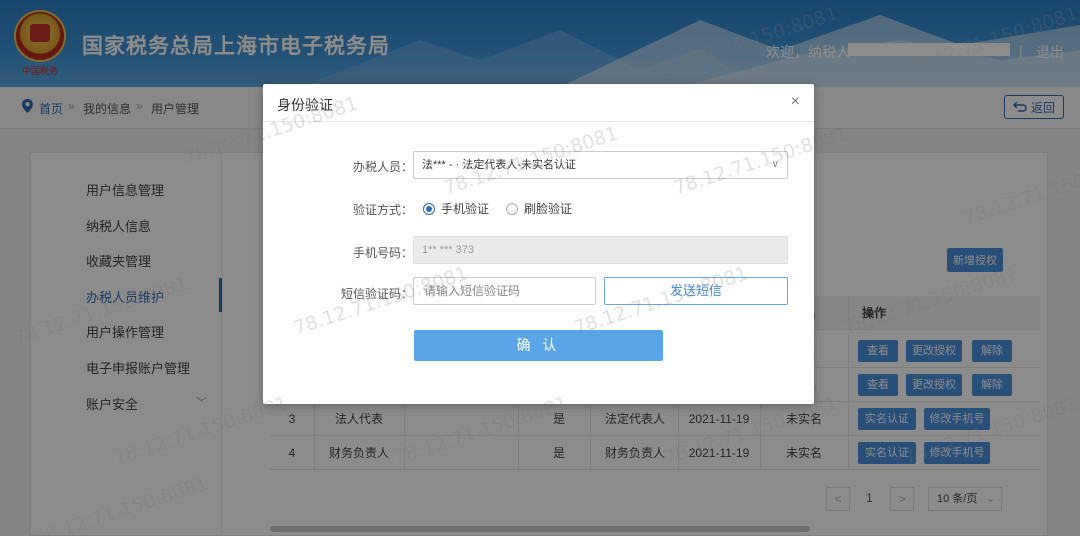 Image resolution: width=1080 pixels, height=536 pixels. I want to click on radio-phone-verification: 手机验证, so click(456, 208).